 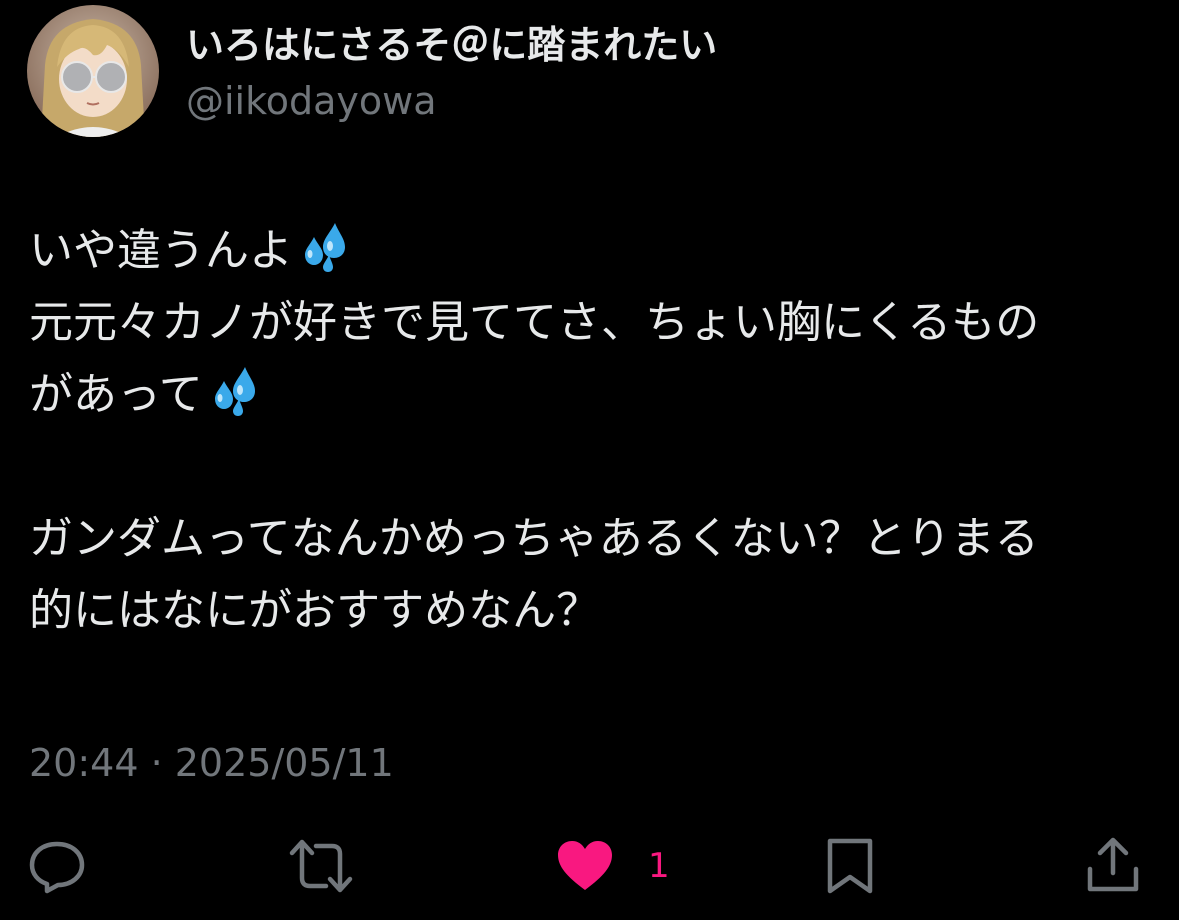 What do you see at coordinates (585, 865) in the screenshot?
I see `heart-icon` at bounding box center [585, 865].